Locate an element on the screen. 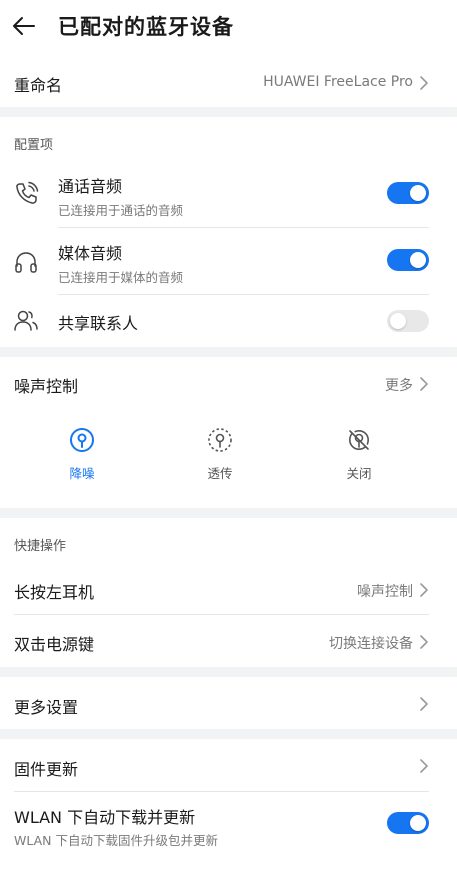 The image size is (457, 872). more-settings-row: 更多设置 is located at coordinates (228, 703).